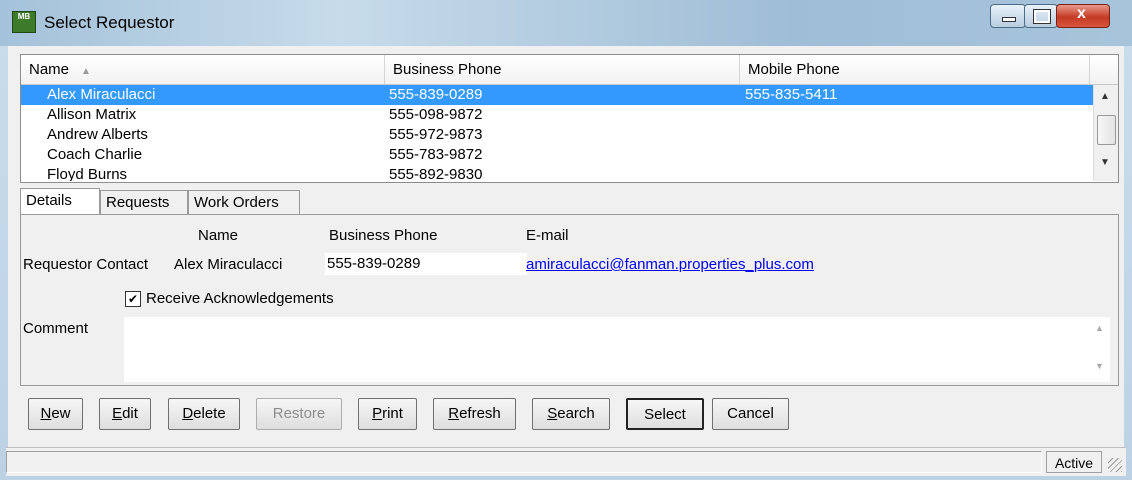  Describe the element at coordinates (244, 202) in the screenshot. I see `tab-work-orders: Work Orders` at that location.